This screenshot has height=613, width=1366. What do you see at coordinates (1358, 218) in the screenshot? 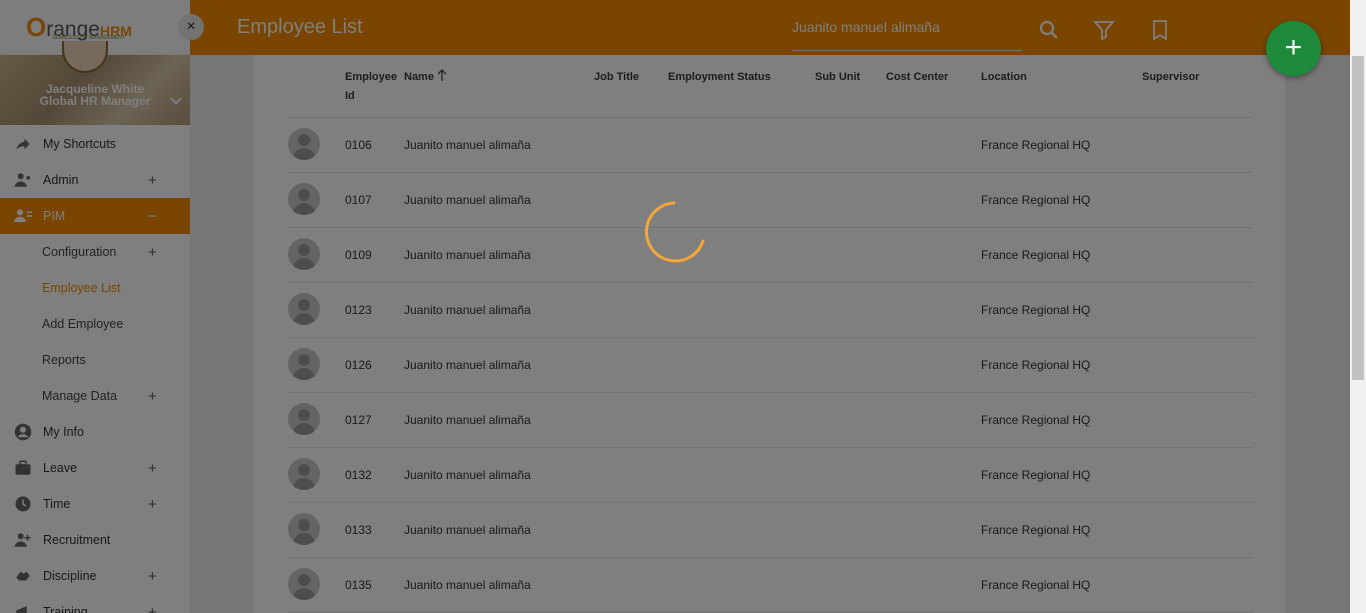
I see `scrollbar-thumb` at bounding box center [1358, 218].